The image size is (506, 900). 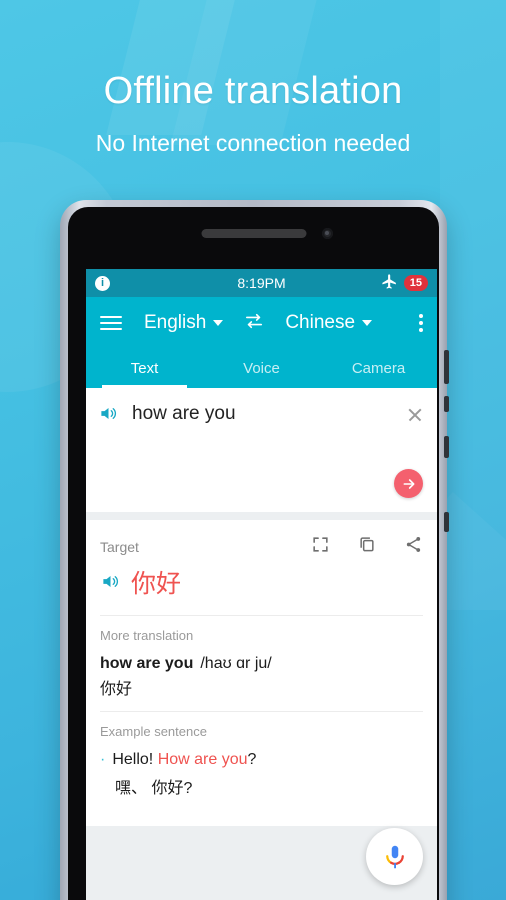 I want to click on app-bar: English Chinese, so click(x=261, y=323).